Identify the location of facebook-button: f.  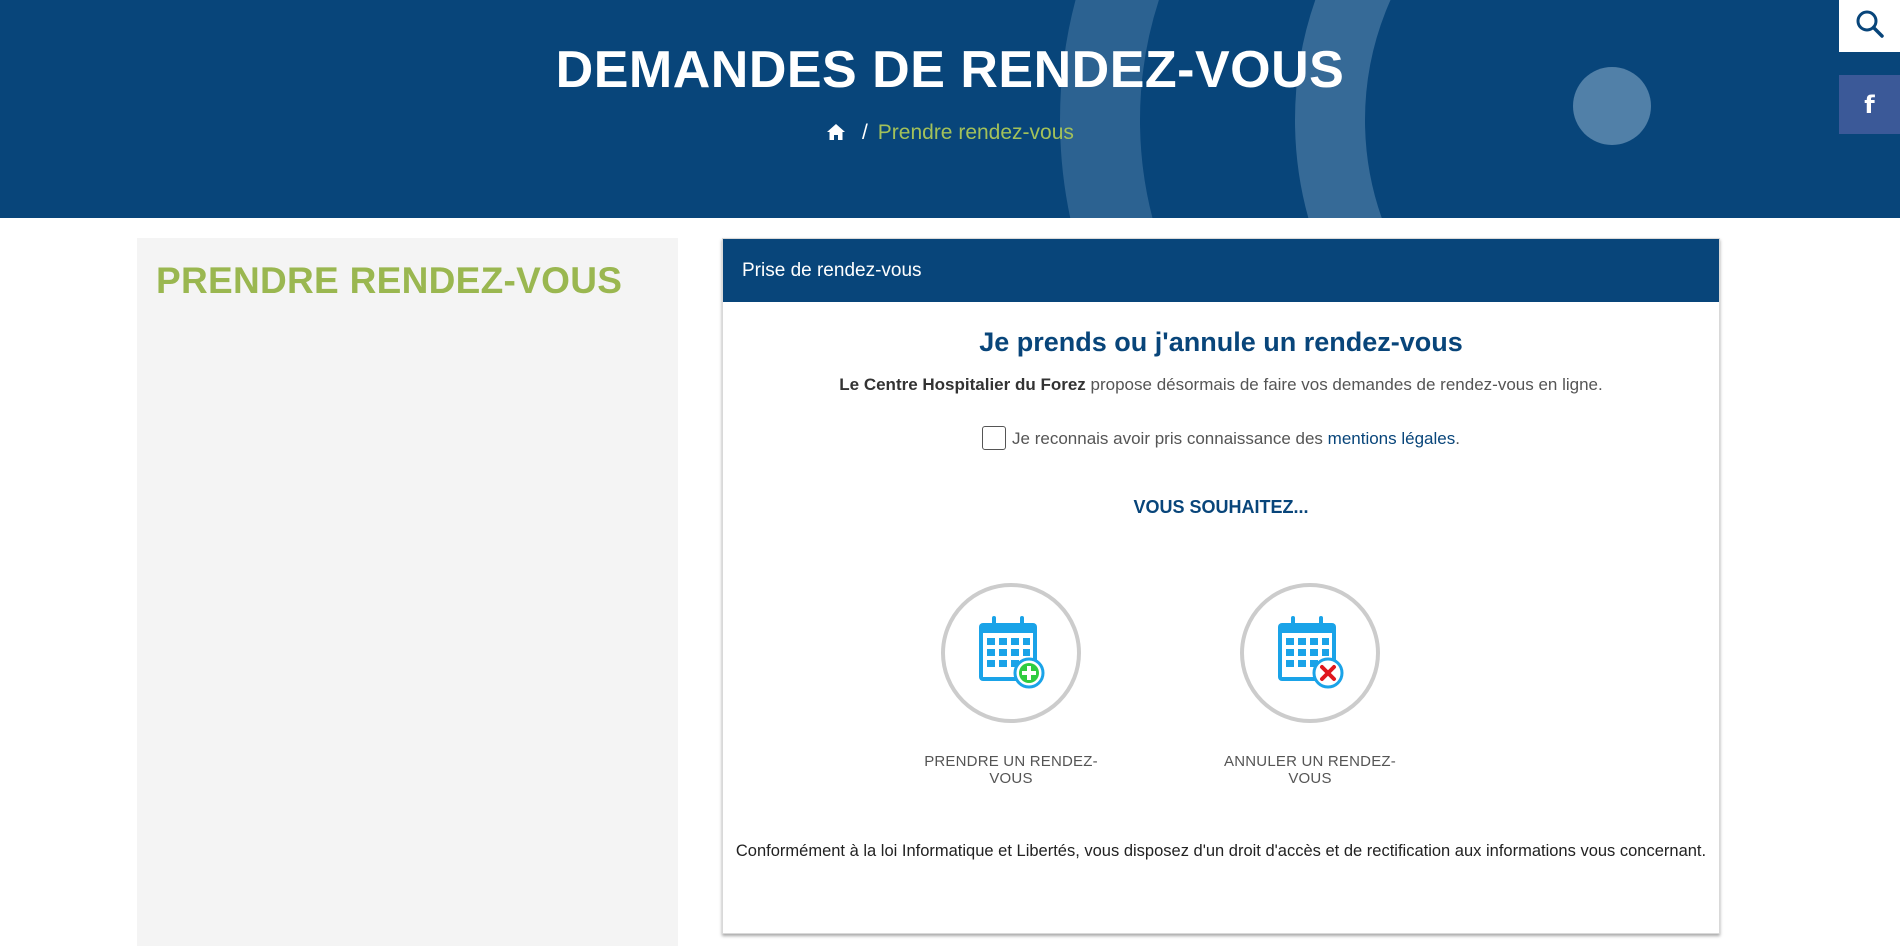
(1869, 104).